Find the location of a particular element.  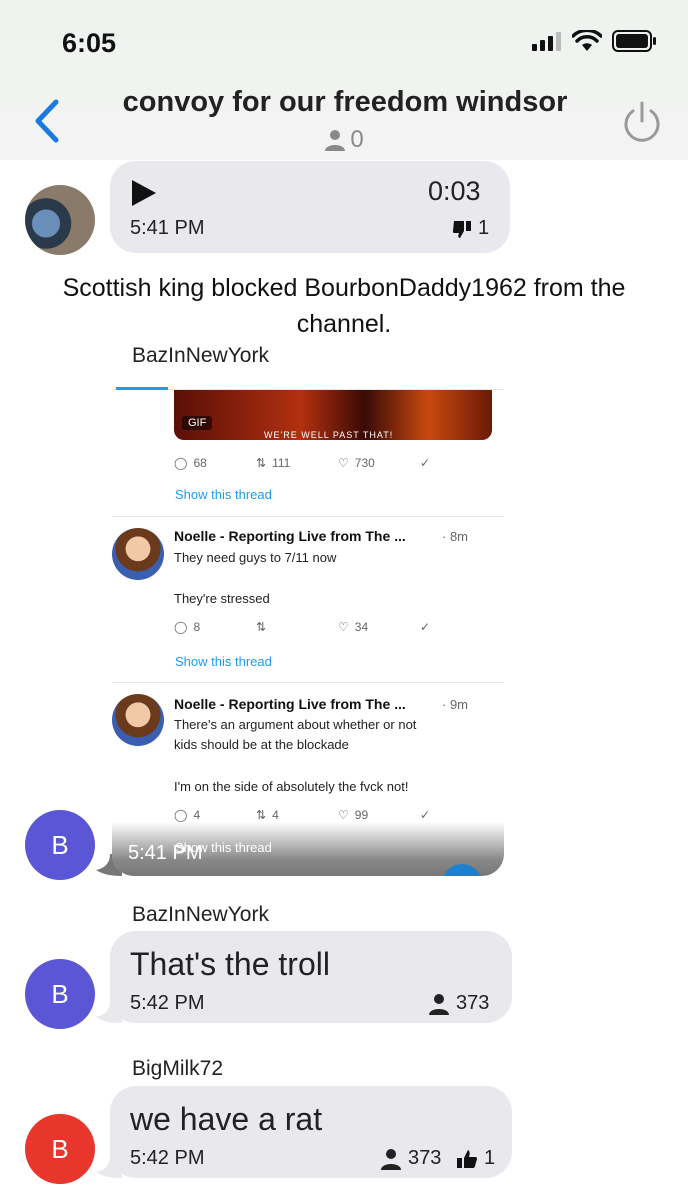

navigation-bar: 6:05 convoy for our freedom windsor 0 is located at coordinates (344, 80).